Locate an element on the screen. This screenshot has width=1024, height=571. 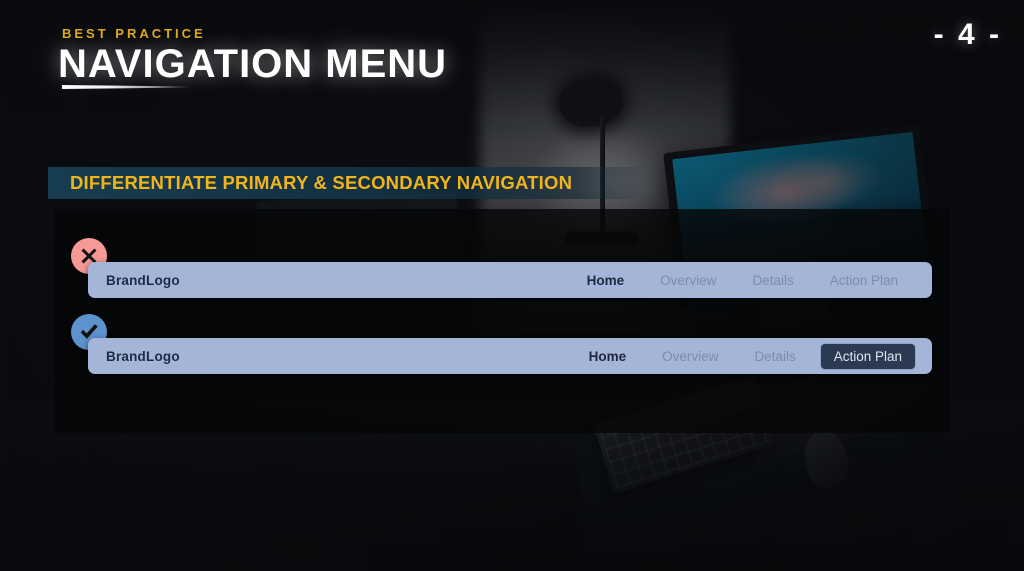
page-number: - 4 - is located at coordinates (967, 34).